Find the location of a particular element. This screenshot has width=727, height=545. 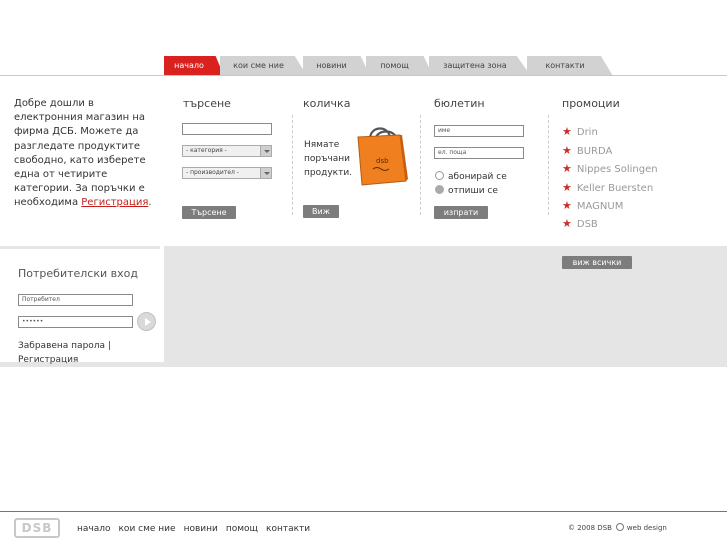

unsubscribe-label: отпиши се is located at coordinates (473, 191).